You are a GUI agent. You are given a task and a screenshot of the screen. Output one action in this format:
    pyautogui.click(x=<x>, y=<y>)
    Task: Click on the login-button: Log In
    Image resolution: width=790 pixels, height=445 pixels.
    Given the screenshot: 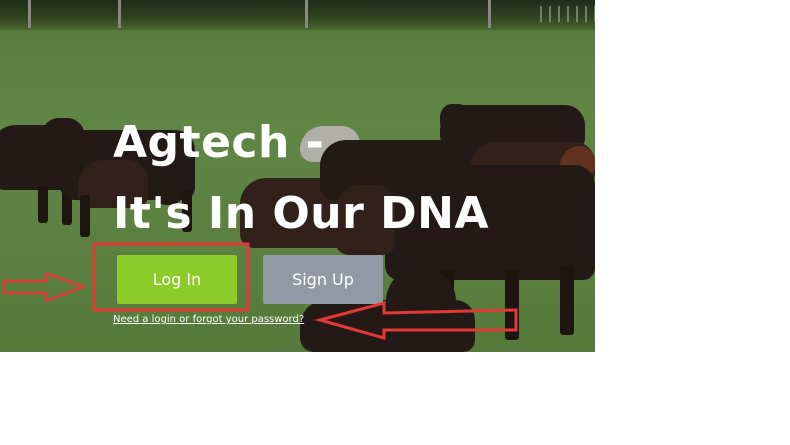 What is the action you would take?
    pyautogui.click(x=177, y=279)
    